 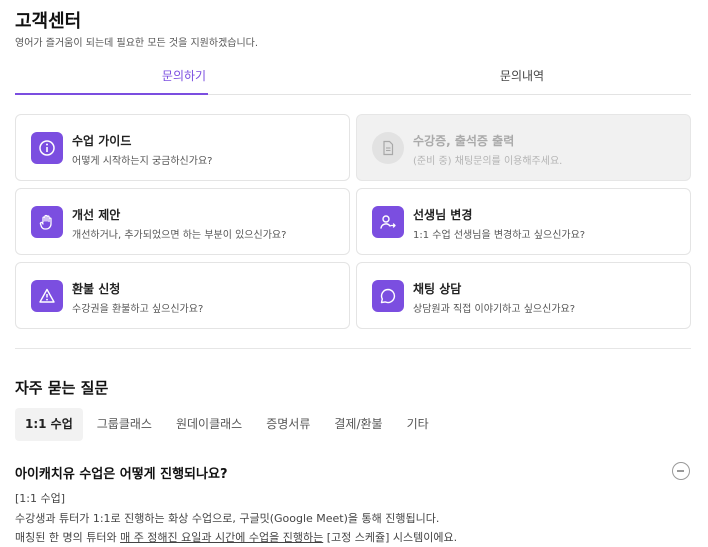 I want to click on main-tabs: 문의하기 문의내역, so click(x=353, y=78).